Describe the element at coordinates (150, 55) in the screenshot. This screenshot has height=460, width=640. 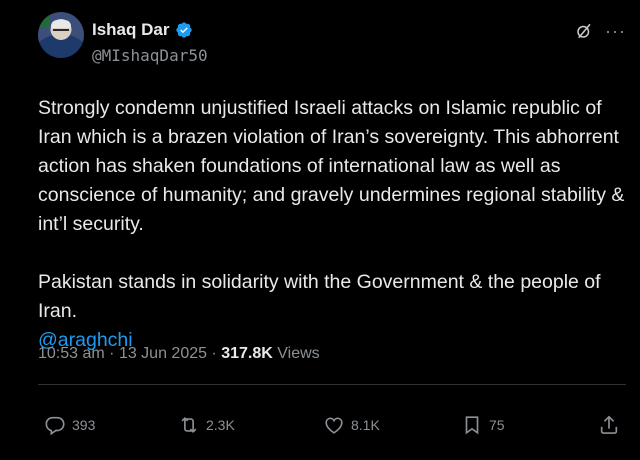
I see `author-handle: @MIshaqDar50` at that location.